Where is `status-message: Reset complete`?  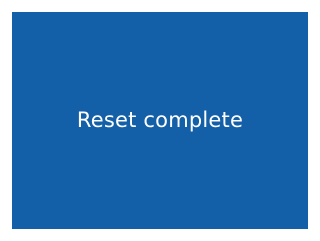
status-message: Reset complete is located at coordinates (160, 120).